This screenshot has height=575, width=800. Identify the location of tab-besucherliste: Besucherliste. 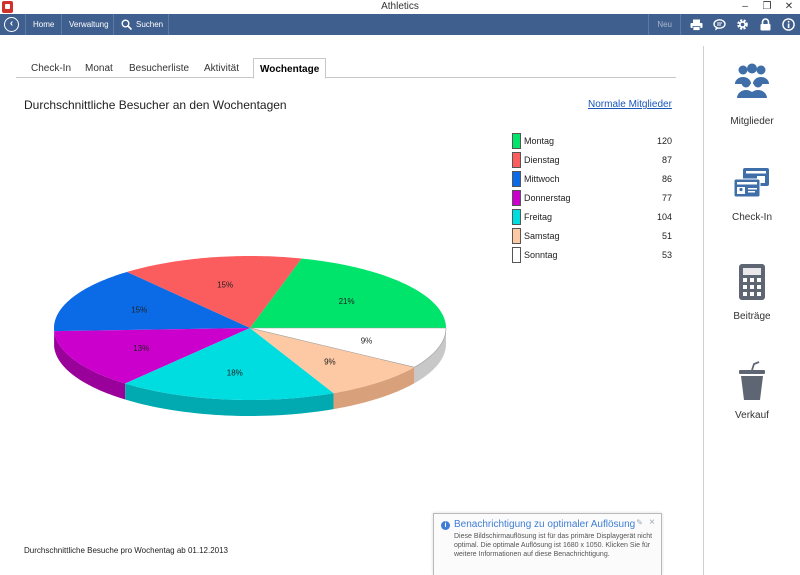
(159, 68).